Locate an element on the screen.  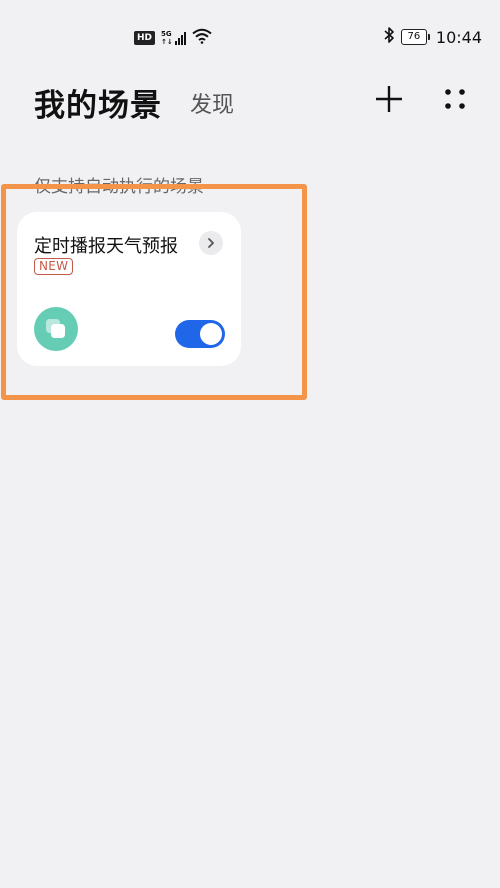
battery-icon: 76 is located at coordinates (415, 37).